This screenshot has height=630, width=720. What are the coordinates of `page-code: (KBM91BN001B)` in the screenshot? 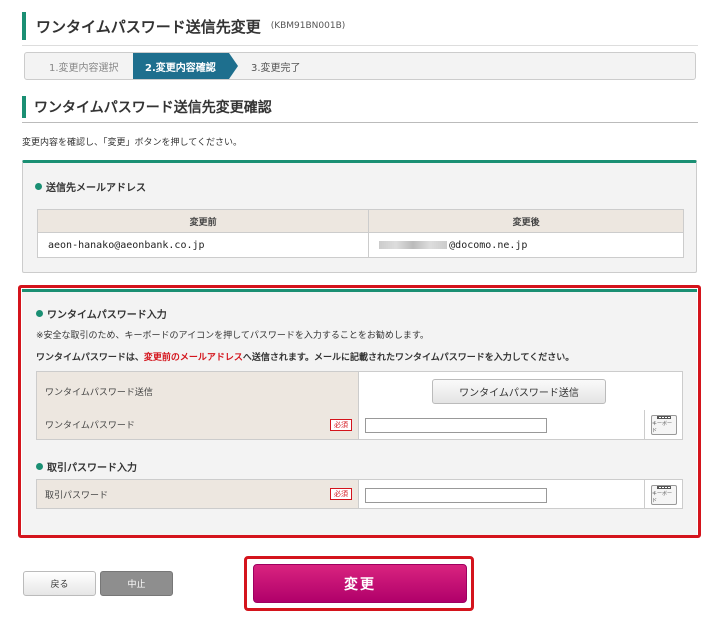 It's located at (308, 26).